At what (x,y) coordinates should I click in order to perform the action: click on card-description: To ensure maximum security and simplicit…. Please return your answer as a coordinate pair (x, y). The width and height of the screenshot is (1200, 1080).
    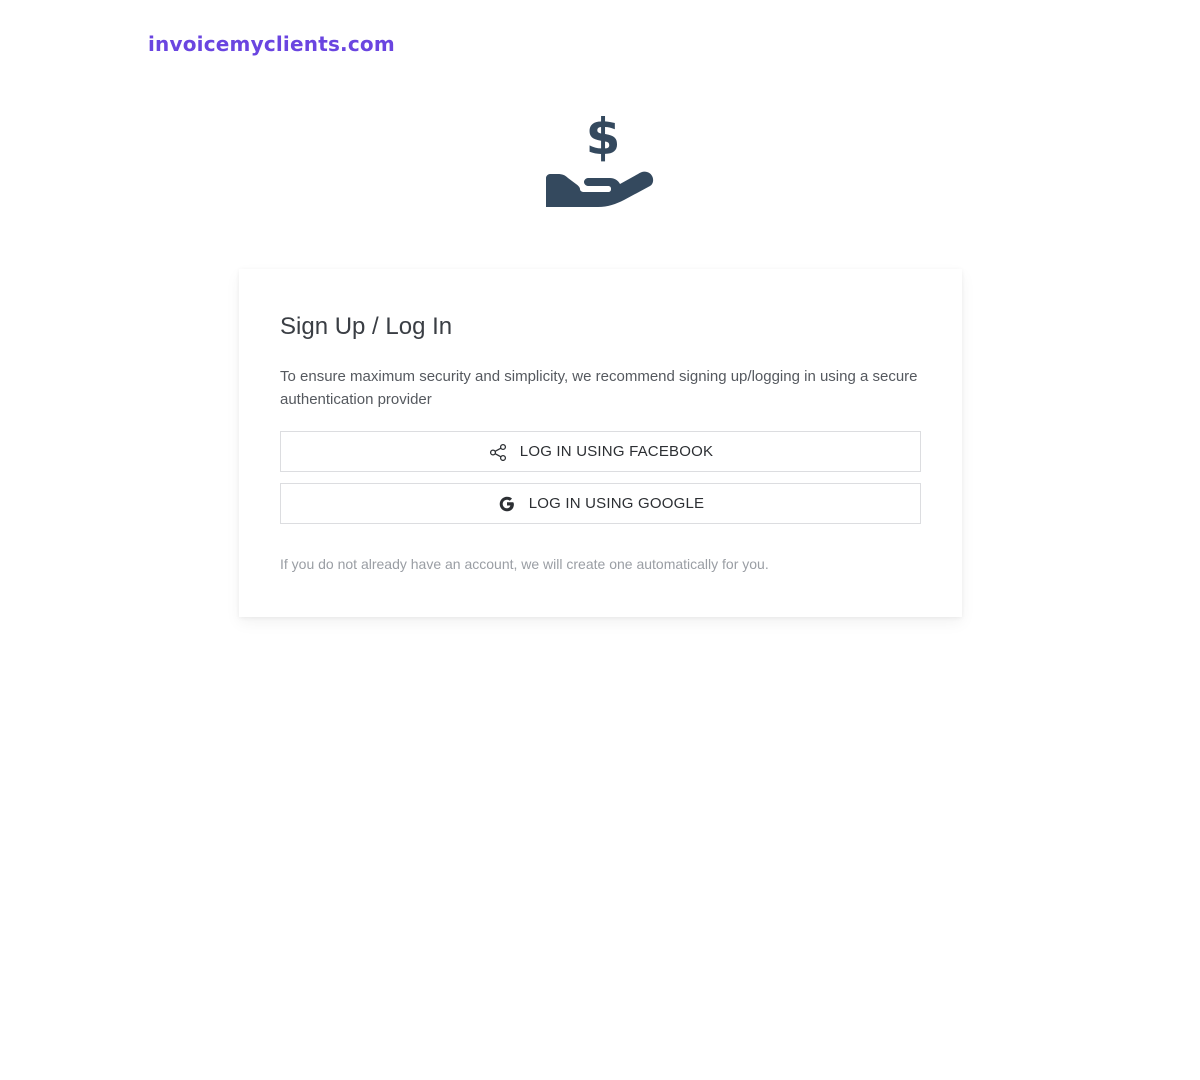
    Looking at the image, I should click on (599, 388).